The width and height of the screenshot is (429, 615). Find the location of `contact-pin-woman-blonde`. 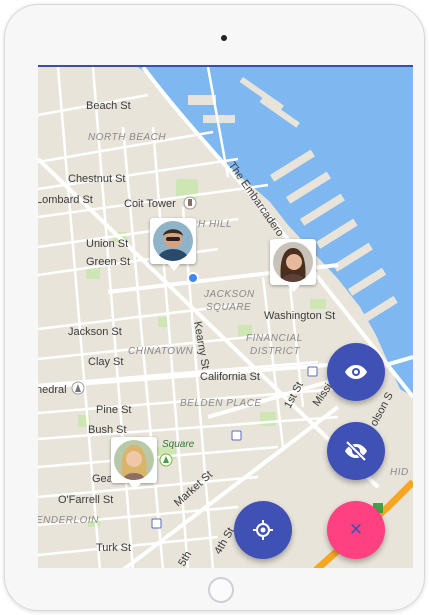

contact-pin-woman-blonde is located at coordinates (134, 463).